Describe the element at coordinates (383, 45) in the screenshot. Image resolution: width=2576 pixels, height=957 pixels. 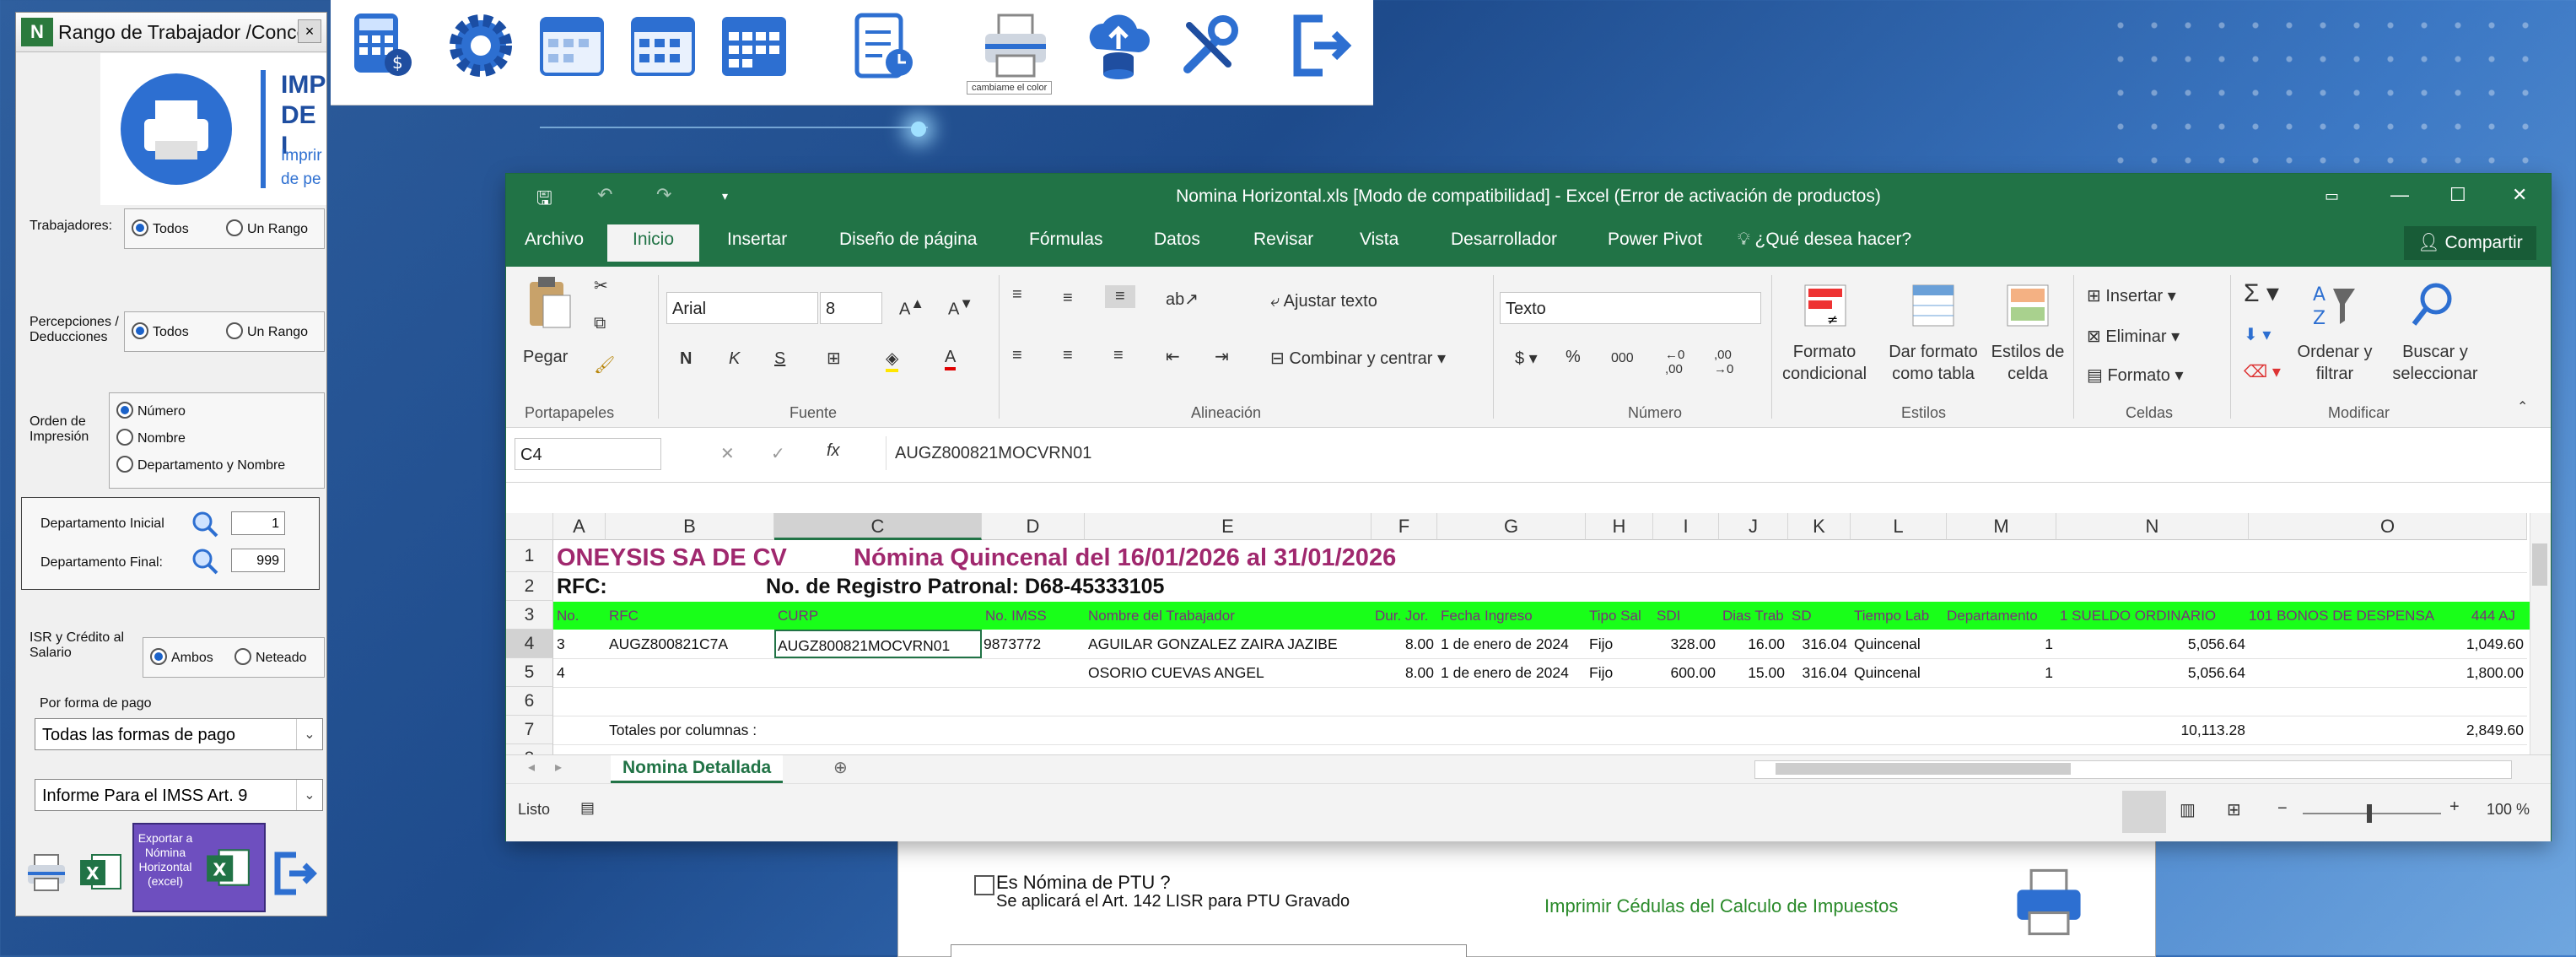
I see `calculator-icon: $` at that location.